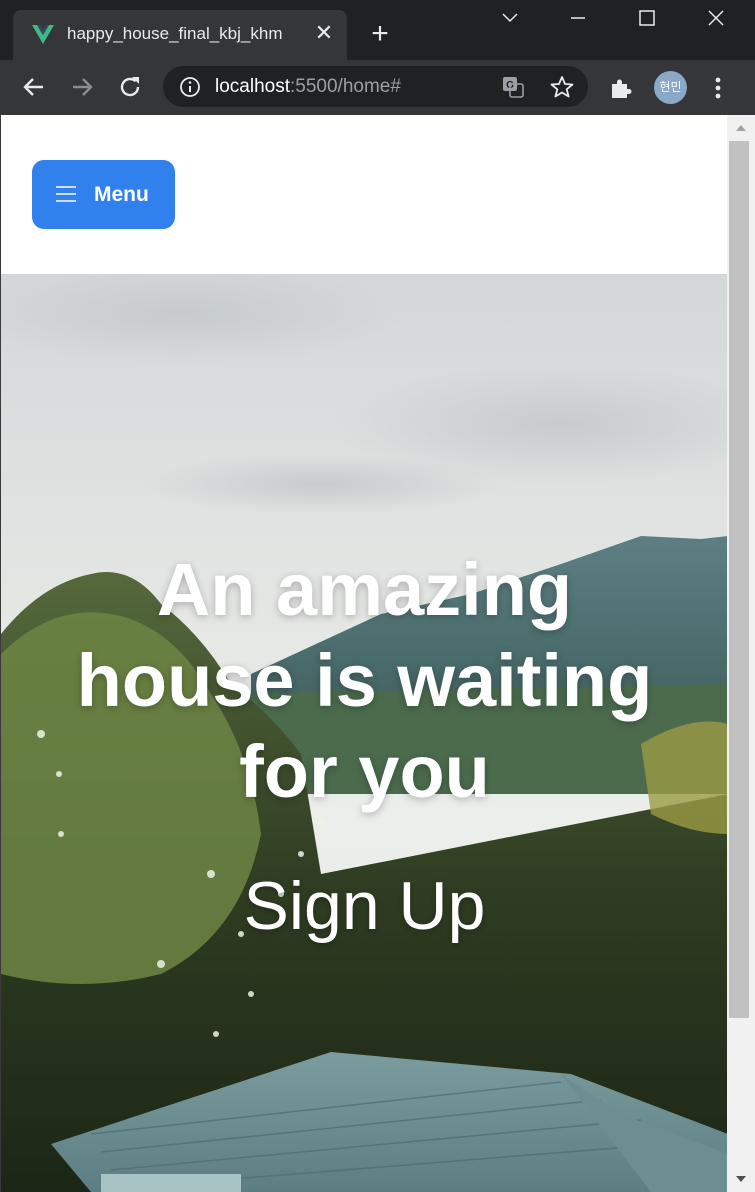 This screenshot has height=1192, width=755. What do you see at coordinates (510, 18) in the screenshot?
I see `tab-search-chevron-icon` at bounding box center [510, 18].